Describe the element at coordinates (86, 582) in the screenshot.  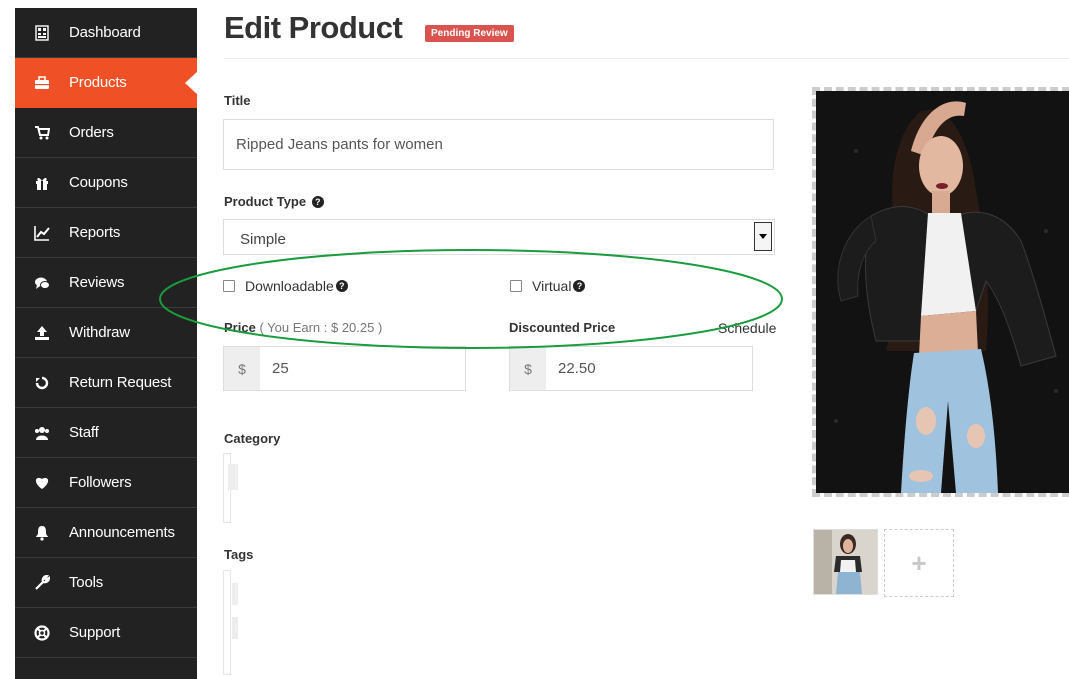
I see `sidebar-item-label: Tools` at that location.